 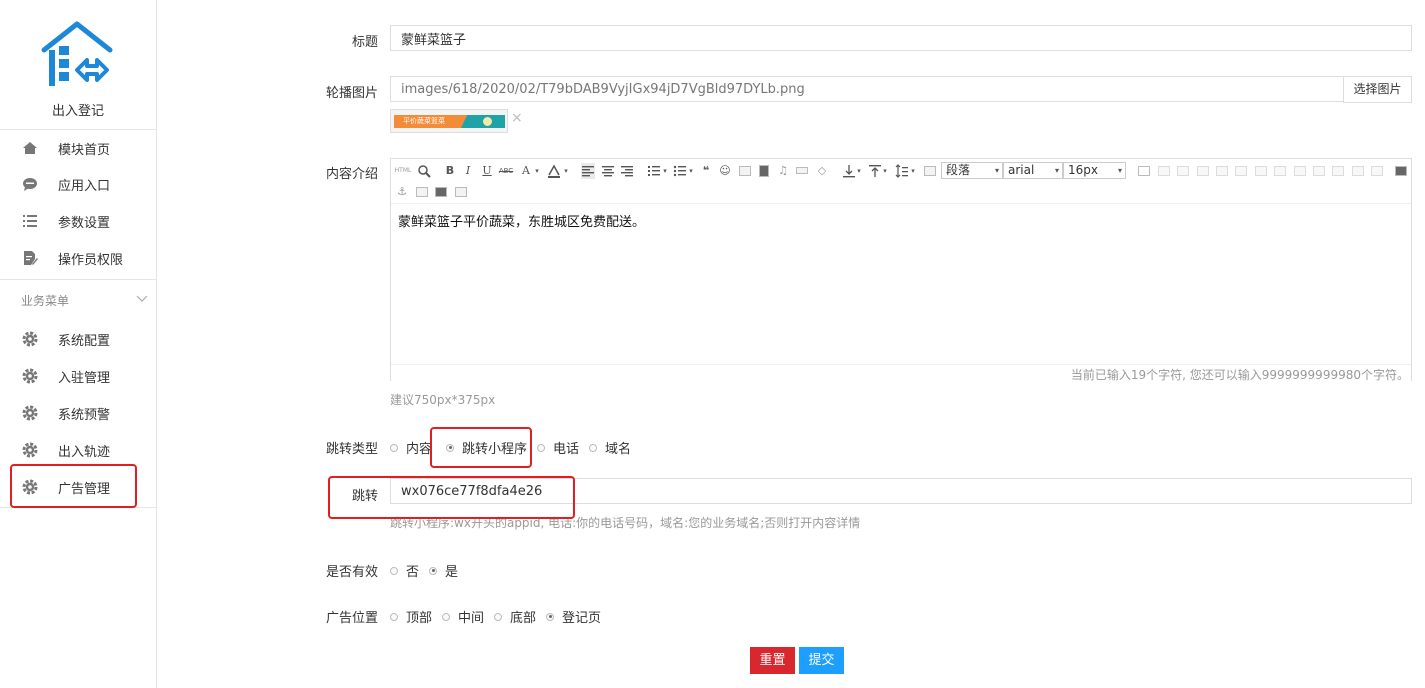 What do you see at coordinates (1183, 171) in the screenshot?
I see `insert-paragraph-before-table-icon` at bounding box center [1183, 171].